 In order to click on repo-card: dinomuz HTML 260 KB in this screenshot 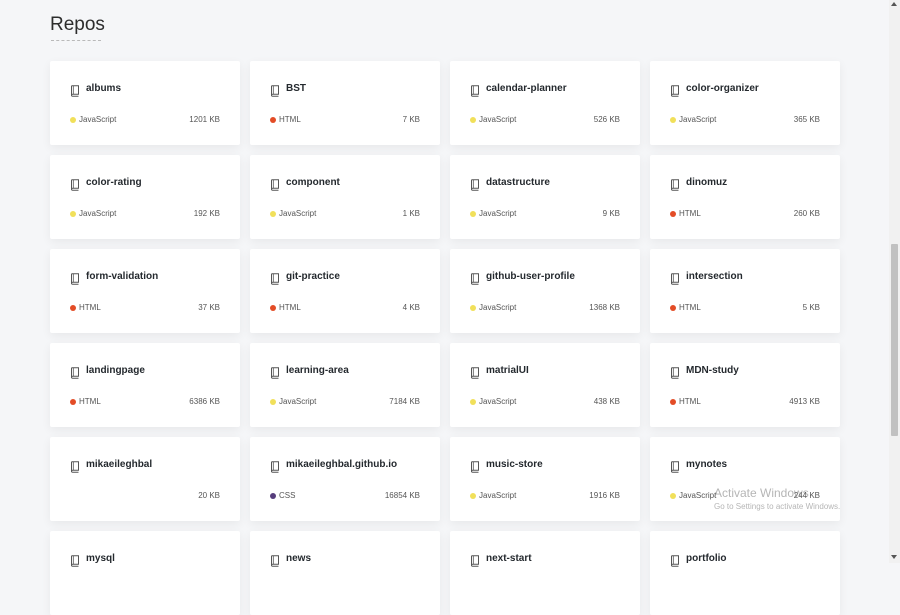, I will do `click(745, 197)`.